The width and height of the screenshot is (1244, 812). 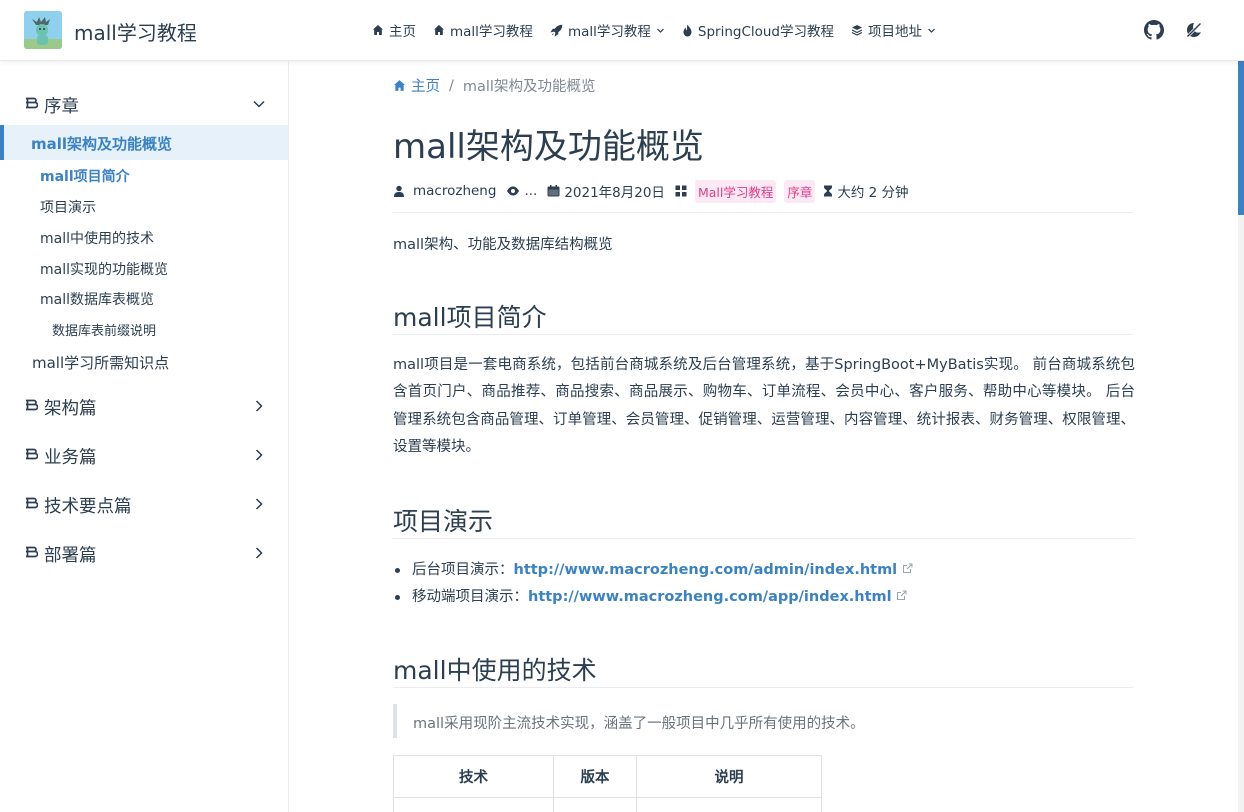 I want to click on sidebar-group-label: 部署篇, so click(x=70, y=556).